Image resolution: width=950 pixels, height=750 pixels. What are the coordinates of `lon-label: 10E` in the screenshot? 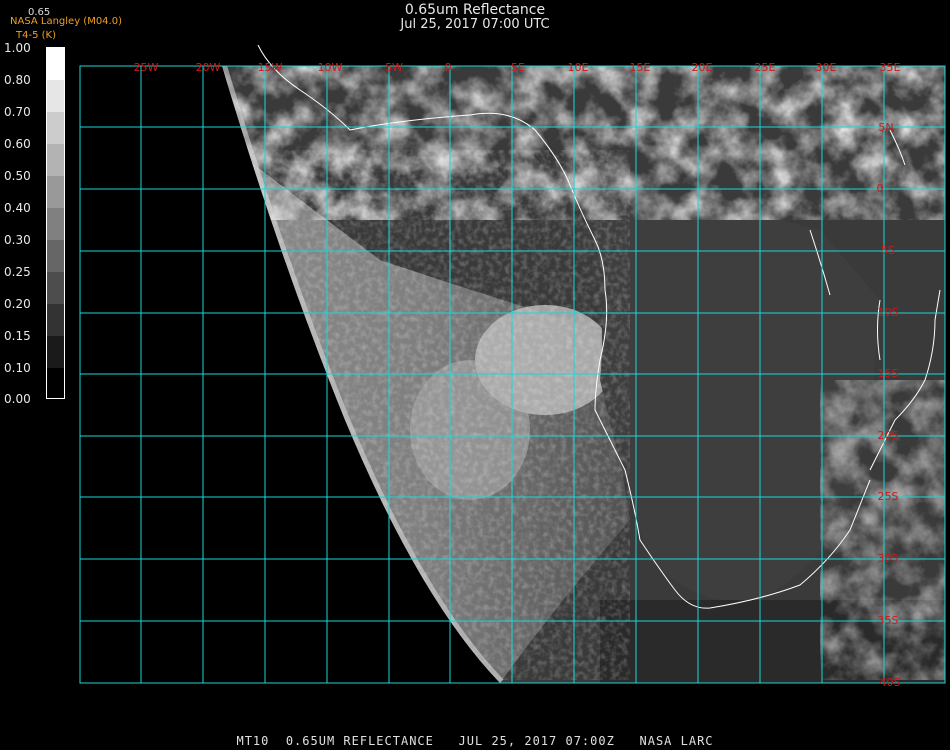 It's located at (578, 67).